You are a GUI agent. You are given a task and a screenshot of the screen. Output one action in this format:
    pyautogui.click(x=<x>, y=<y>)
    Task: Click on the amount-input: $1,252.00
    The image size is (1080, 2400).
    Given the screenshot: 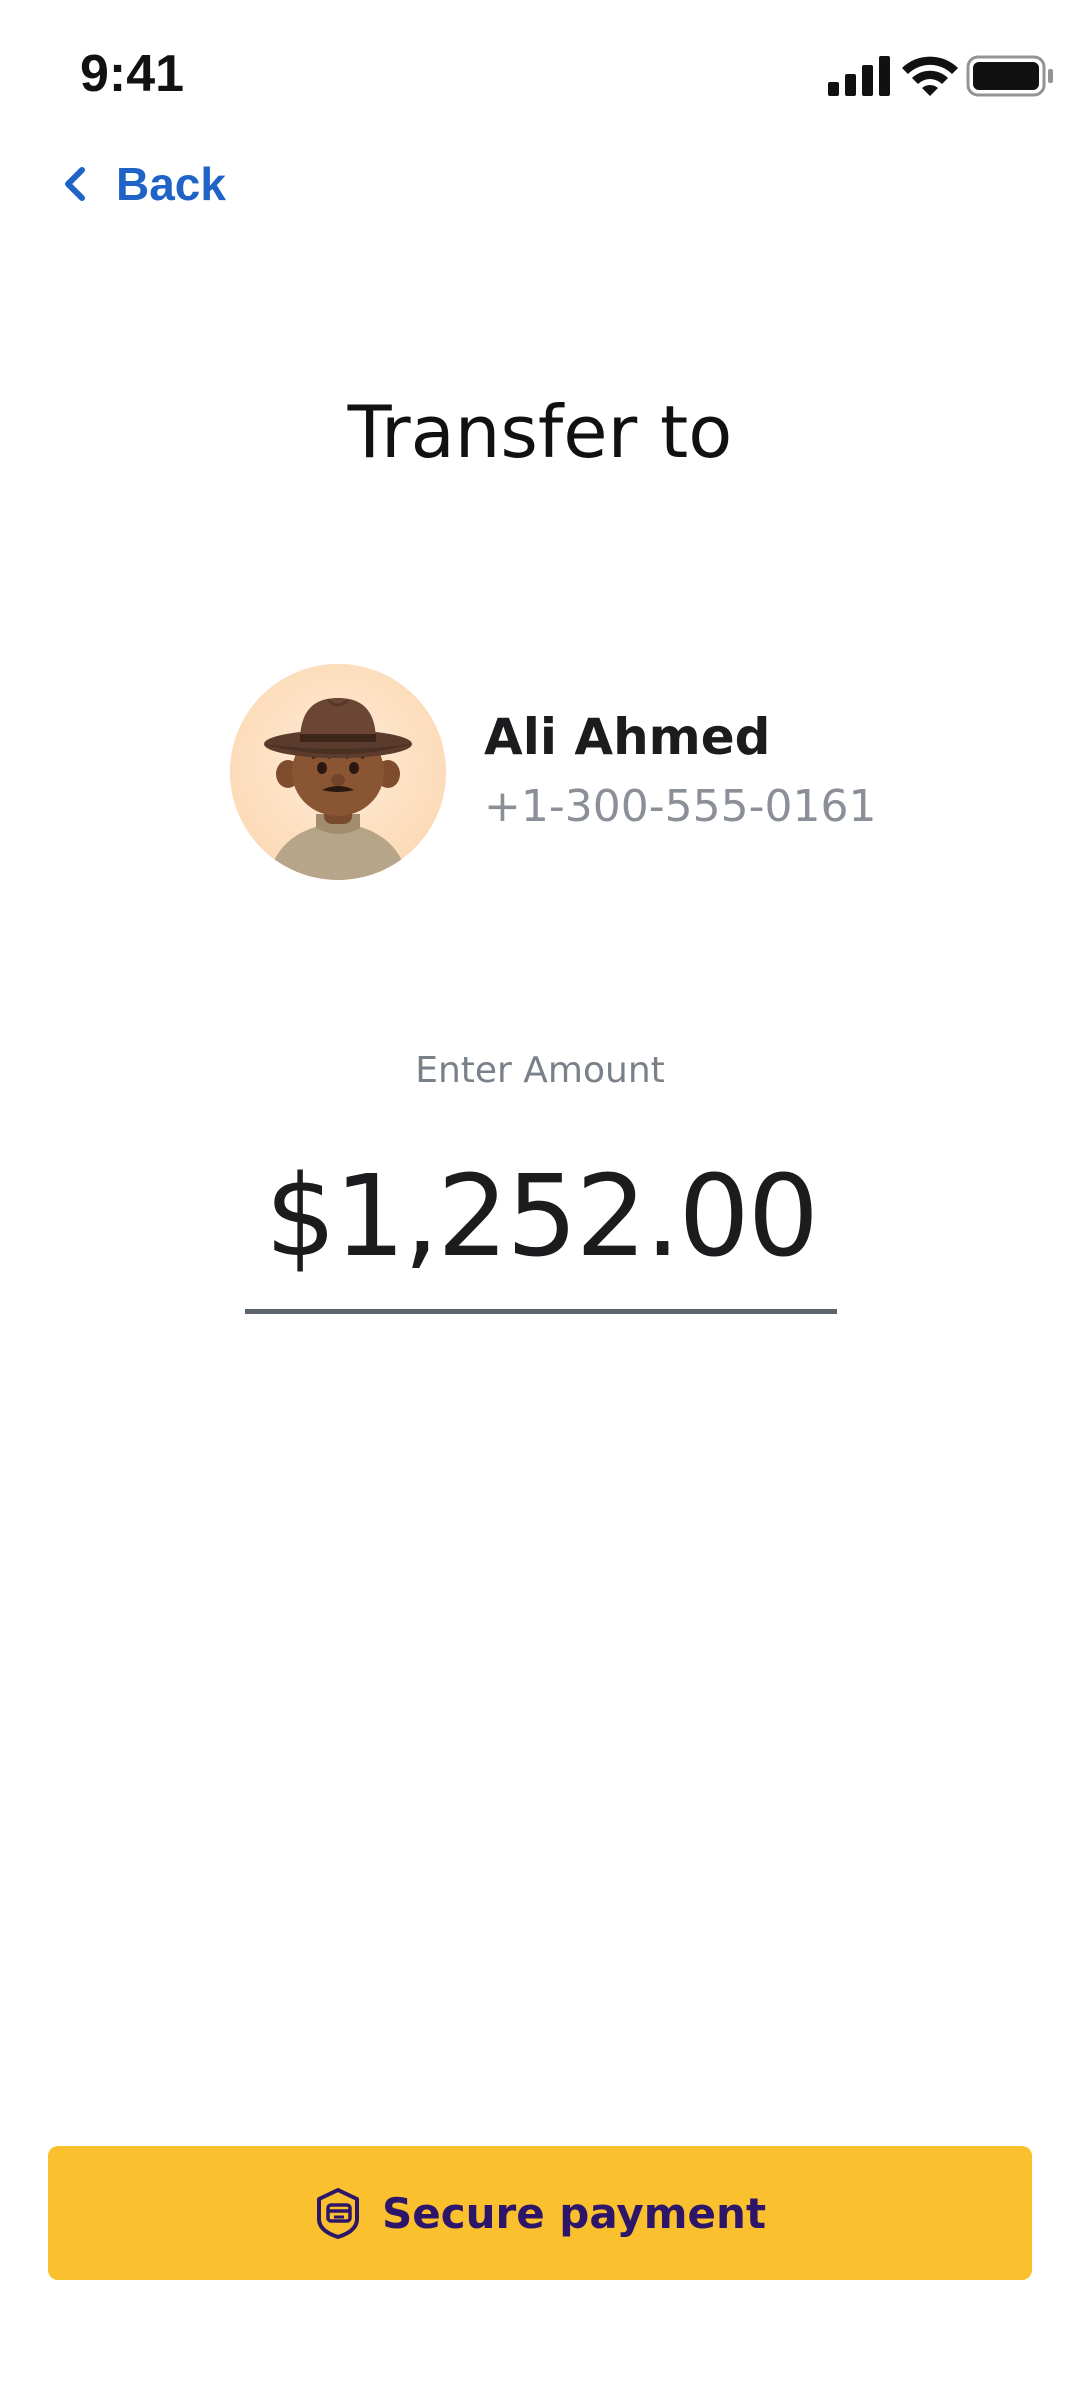 What is the action you would take?
    pyautogui.click(x=541, y=1219)
    